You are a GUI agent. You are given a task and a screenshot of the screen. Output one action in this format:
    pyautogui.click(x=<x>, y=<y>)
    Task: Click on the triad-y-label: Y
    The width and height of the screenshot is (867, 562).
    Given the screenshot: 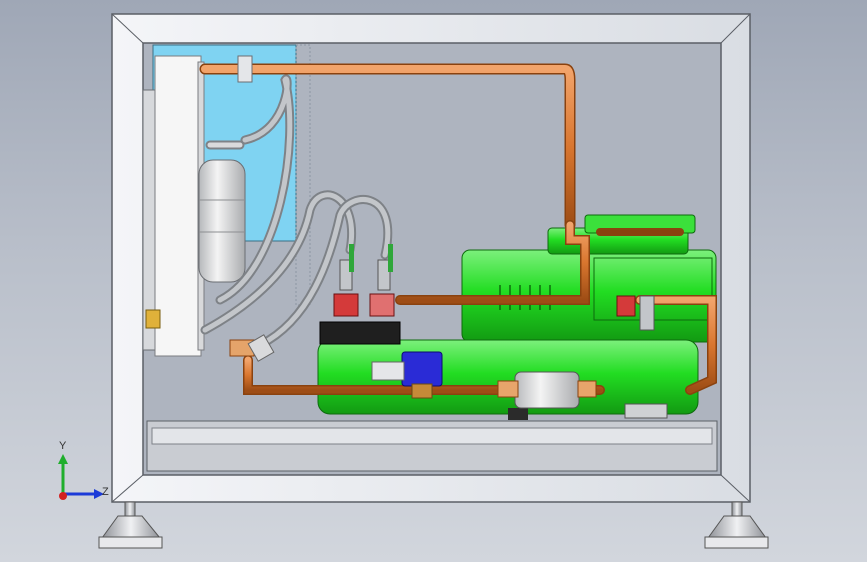 What is the action you would take?
    pyautogui.click(x=63, y=446)
    